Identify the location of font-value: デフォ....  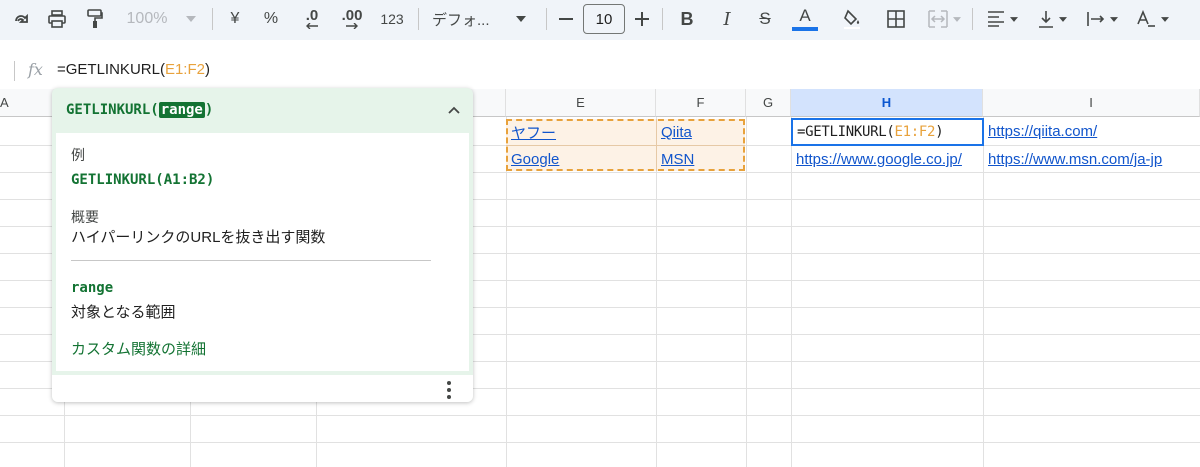
(461, 20).